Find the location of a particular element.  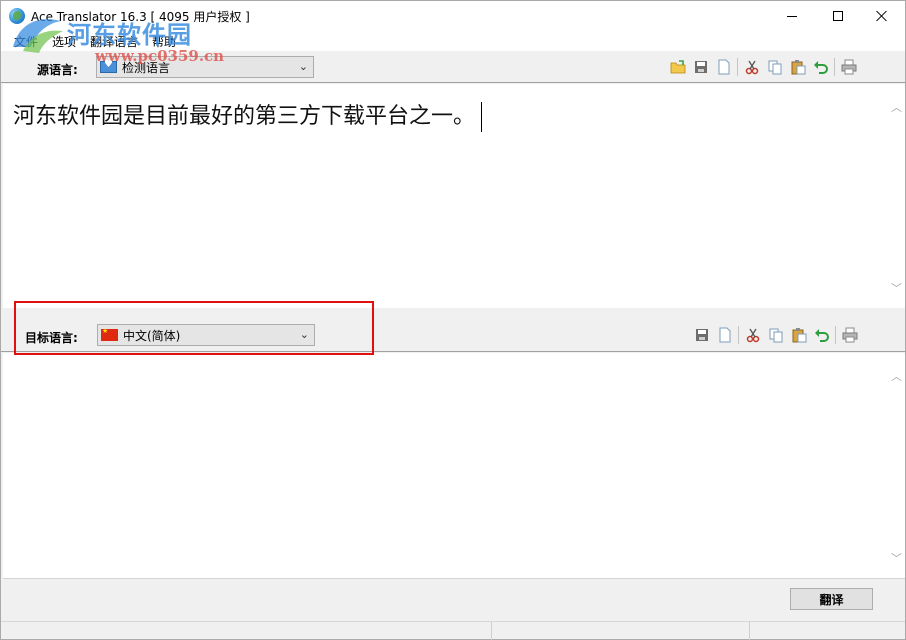

maximize-icon is located at coordinates (838, 16).